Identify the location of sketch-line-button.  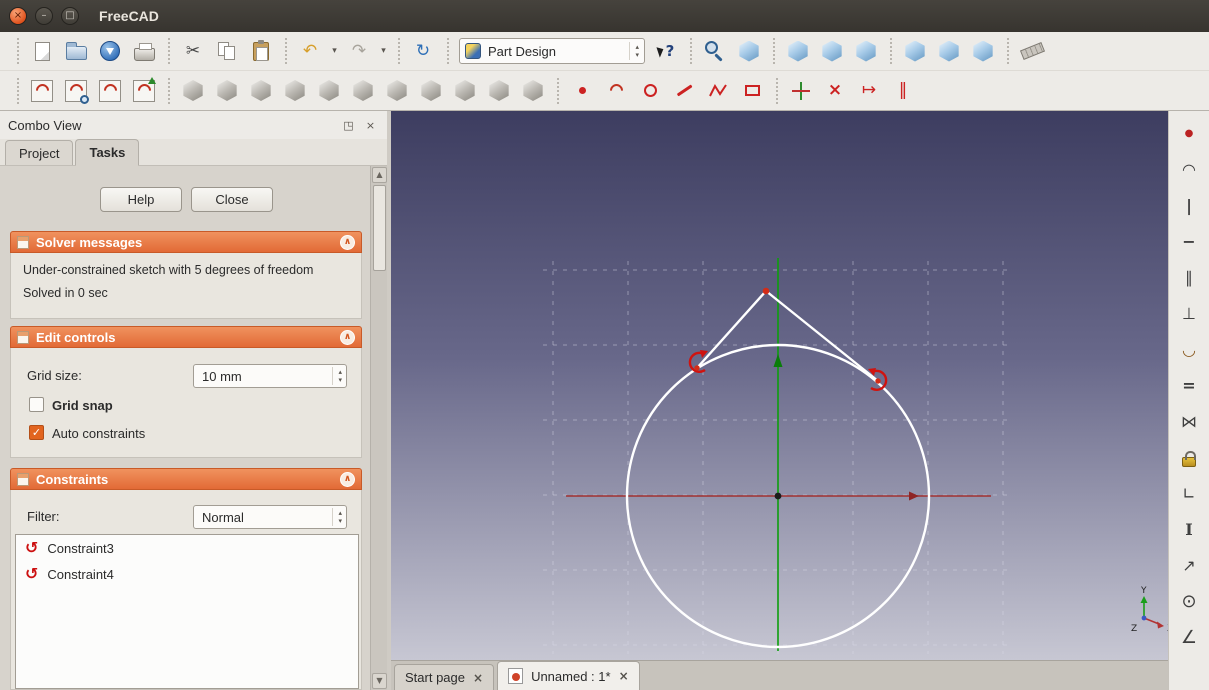
(684, 91).